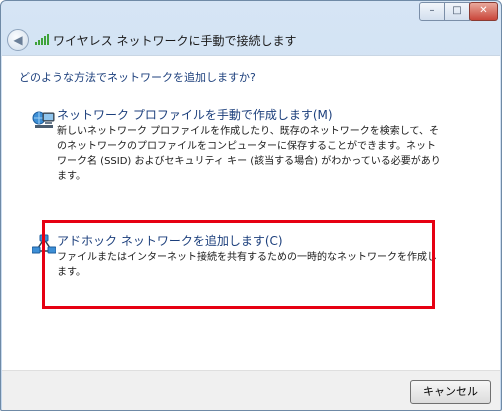  What do you see at coordinates (42, 39) in the screenshot?
I see `wireless-signal-icon` at bounding box center [42, 39].